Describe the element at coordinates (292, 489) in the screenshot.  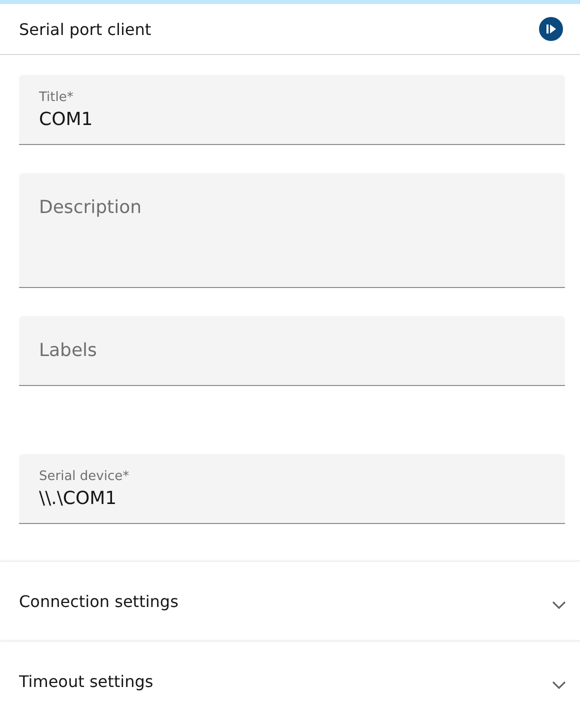
I see `input-field: Serial device* \\.\COM1` at that location.